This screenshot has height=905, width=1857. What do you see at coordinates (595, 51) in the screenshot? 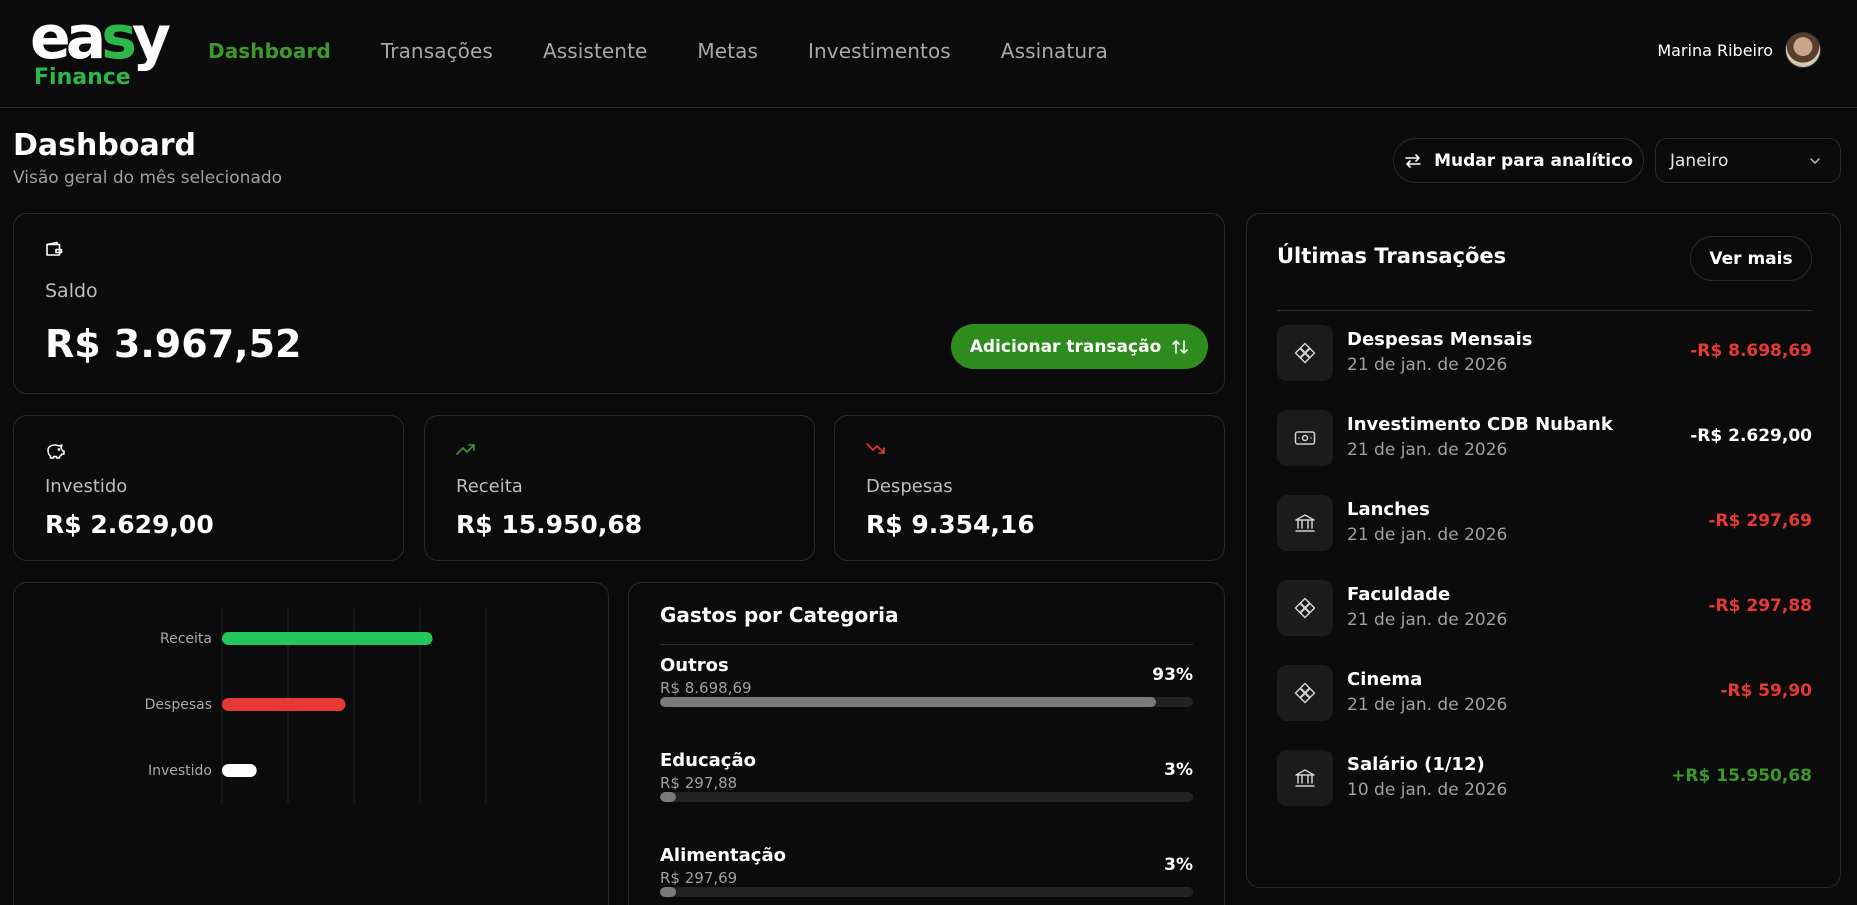
I see `nav-assistente: Assistente` at bounding box center [595, 51].